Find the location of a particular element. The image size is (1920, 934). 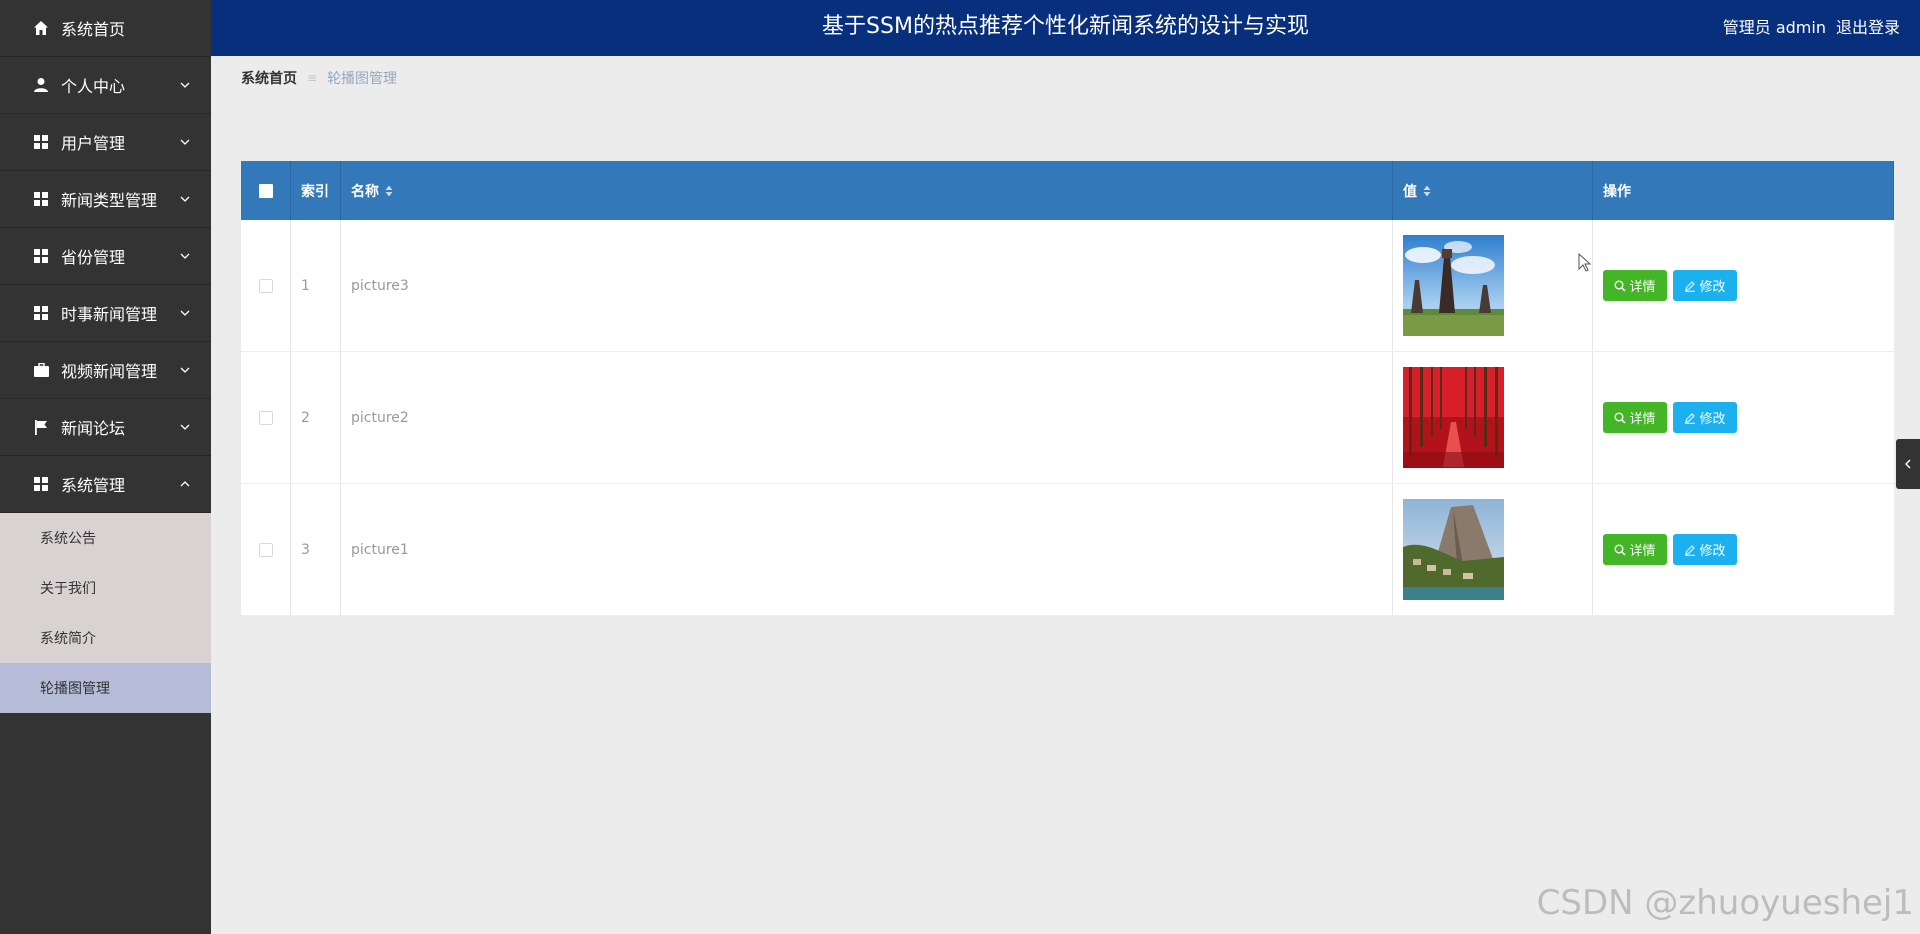

sidebar-item-label: 视频新闻管理 is located at coordinates (109, 371).